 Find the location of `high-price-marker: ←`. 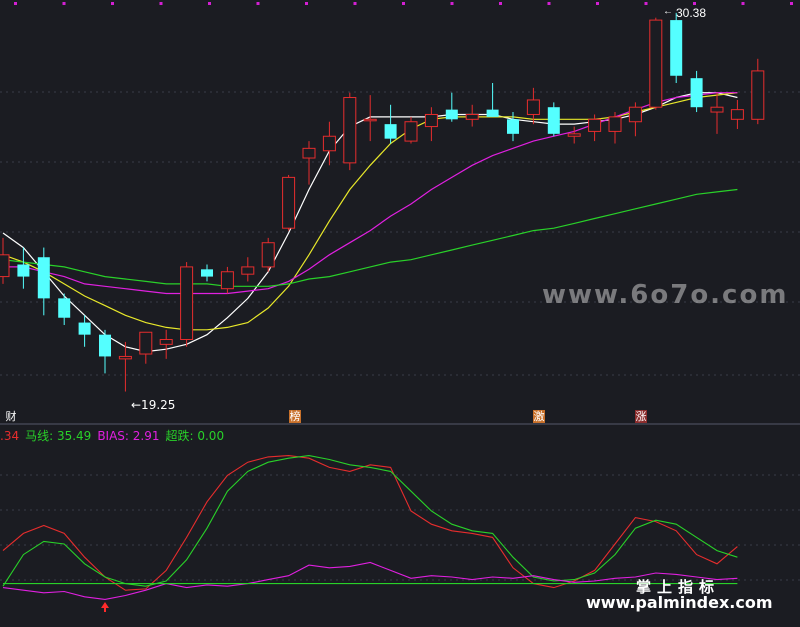

high-price-marker: ← is located at coordinates (668, 11).